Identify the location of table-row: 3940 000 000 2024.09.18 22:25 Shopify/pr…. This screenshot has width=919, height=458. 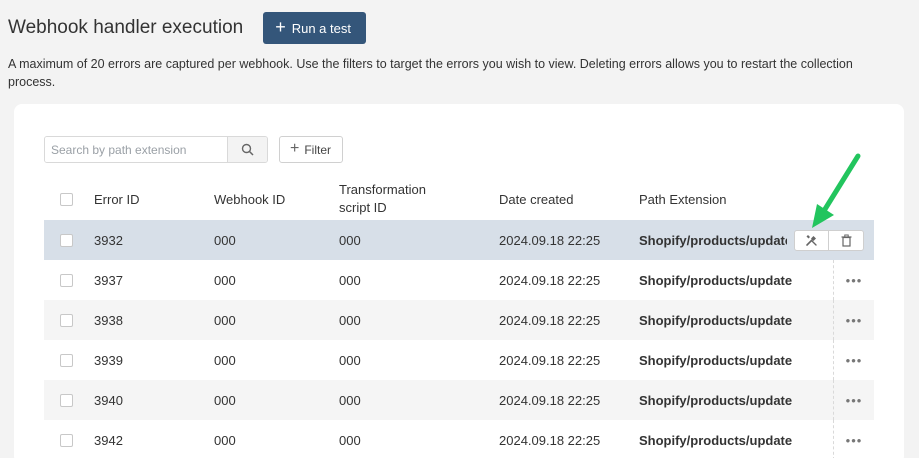
(459, 400).